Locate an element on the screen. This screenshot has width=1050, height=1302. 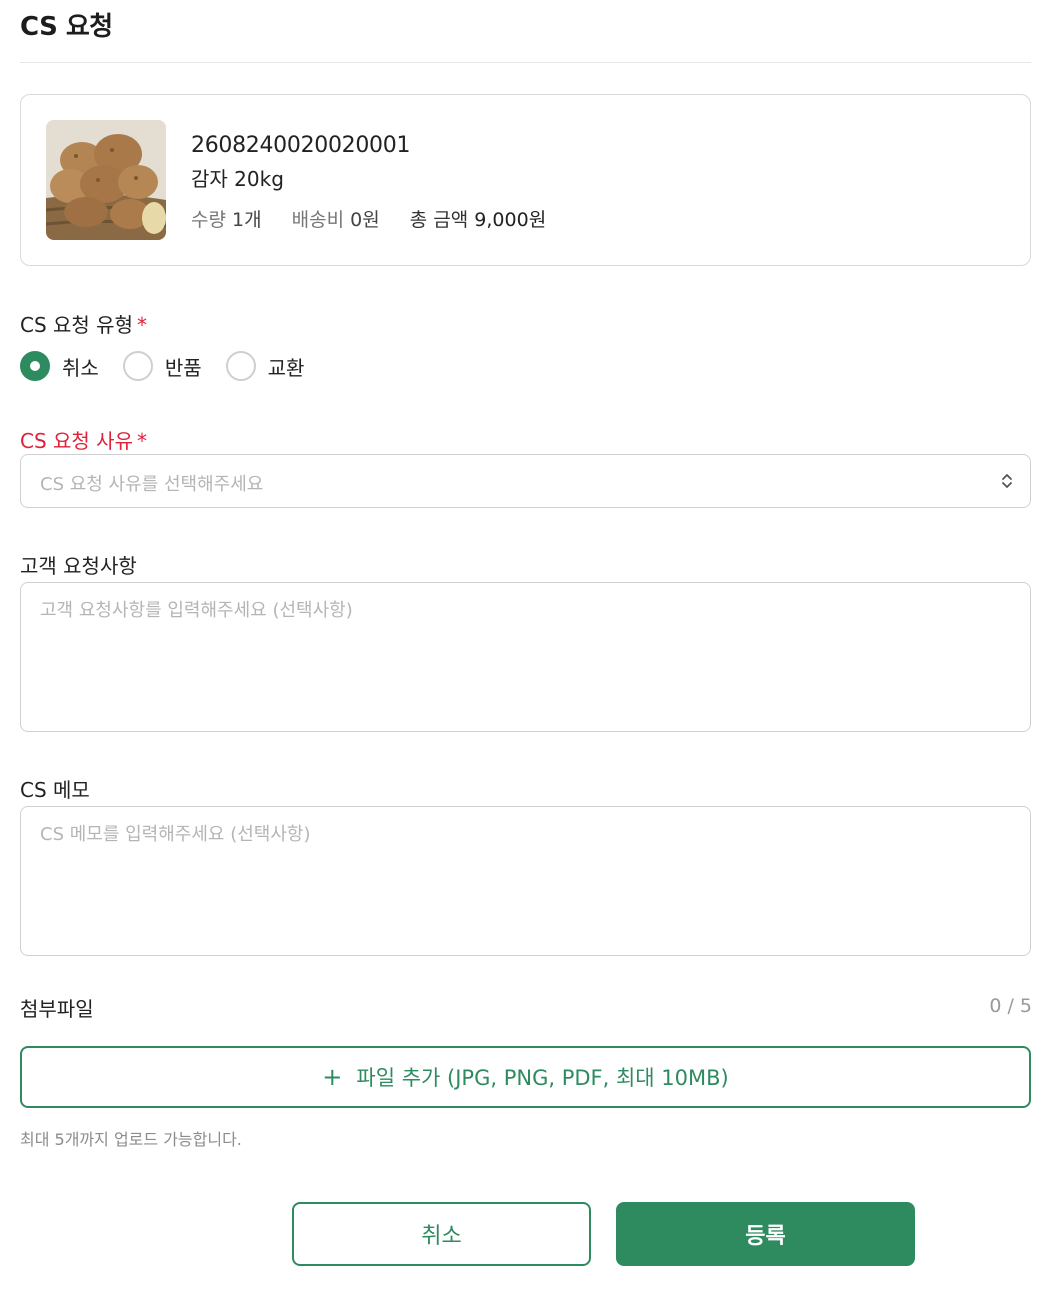
radio-option-cancel: 취소 is located at coordinates (59, 366).